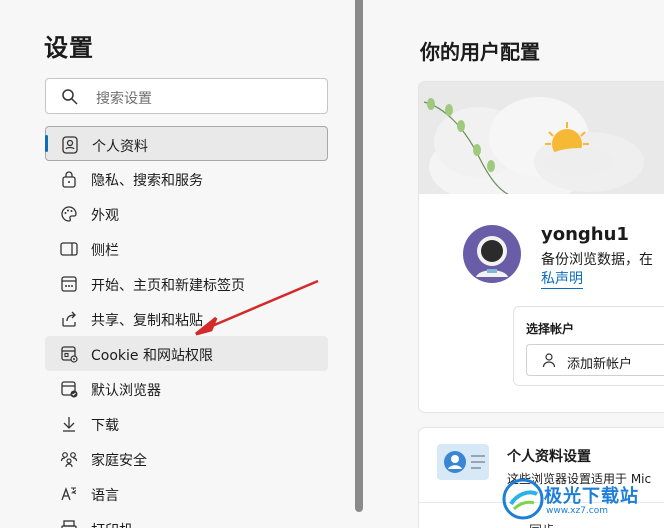 The width and height of the screenshot is (664, 528). Describe the element at coordinates (69, 424) in the screenshot. I see `download-icon` at that location.